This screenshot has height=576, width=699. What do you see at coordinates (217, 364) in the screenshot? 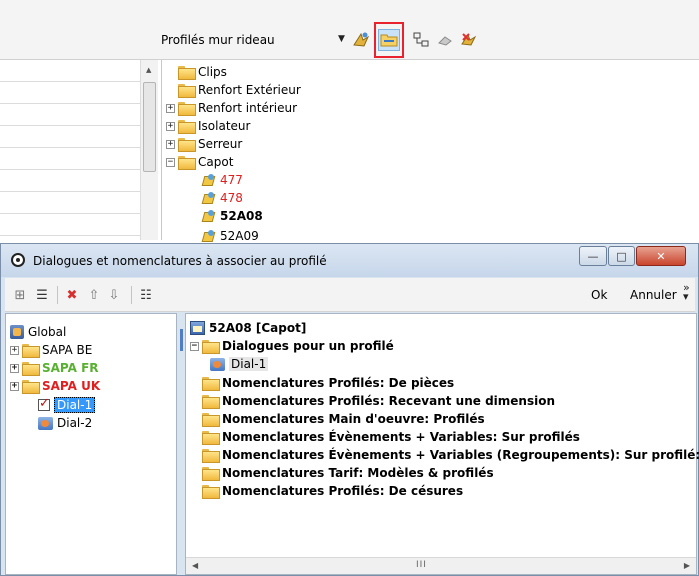
I see `dialog-icon` at bounding box center [217, 364].